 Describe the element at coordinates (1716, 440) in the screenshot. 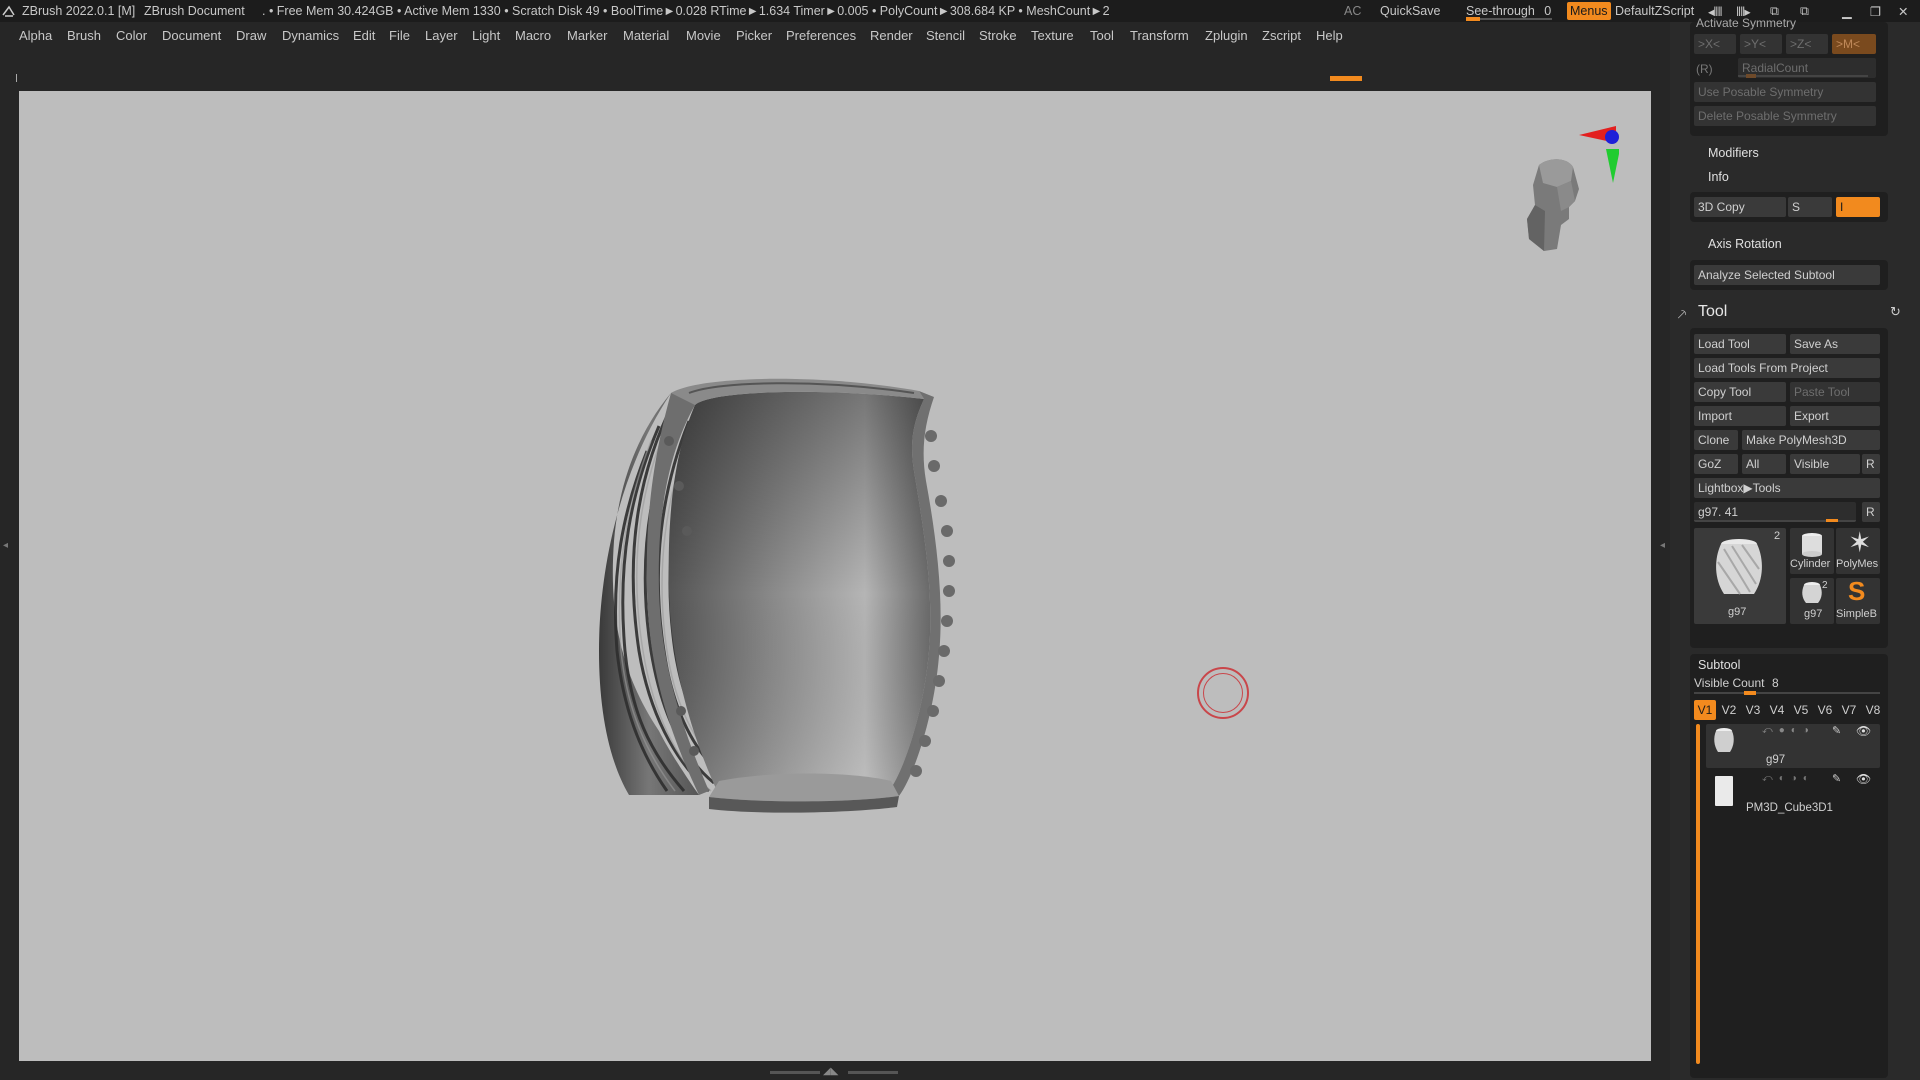

I see `clone-button: Clone` at that location.